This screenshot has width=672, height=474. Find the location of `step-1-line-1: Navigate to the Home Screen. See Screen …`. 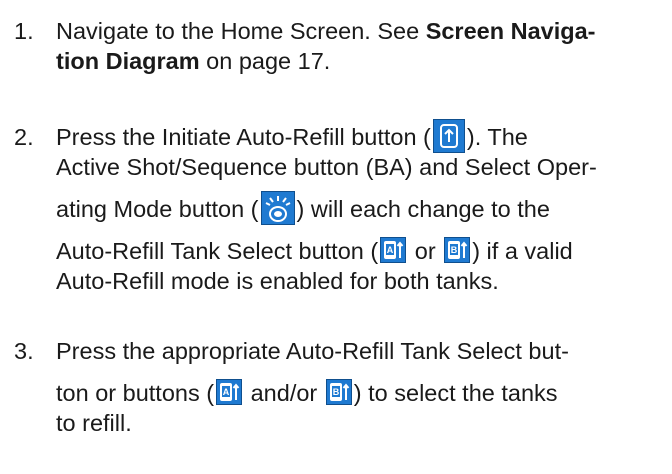

step-1-line-1: Navigate to the Home Screen. See Screen … is located at coordinates (326, 31).